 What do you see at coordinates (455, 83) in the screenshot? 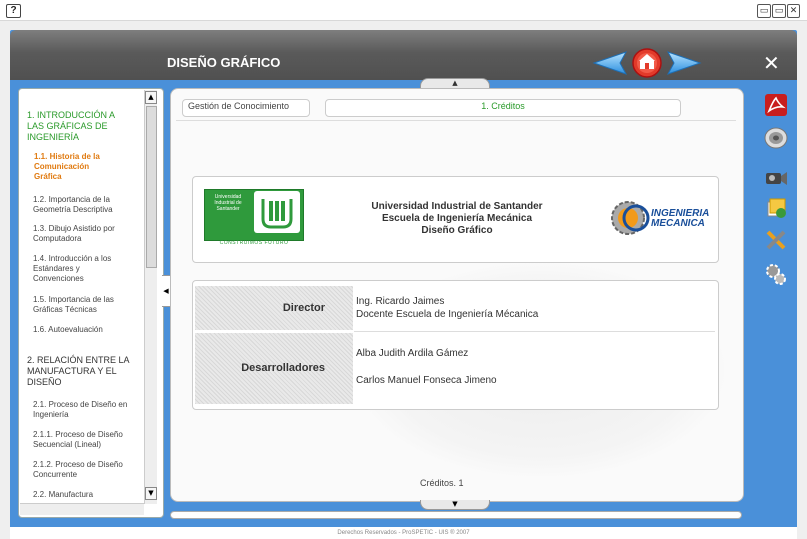
I see `collapse-top-tab: ▲` at bounding box center [455, 83].